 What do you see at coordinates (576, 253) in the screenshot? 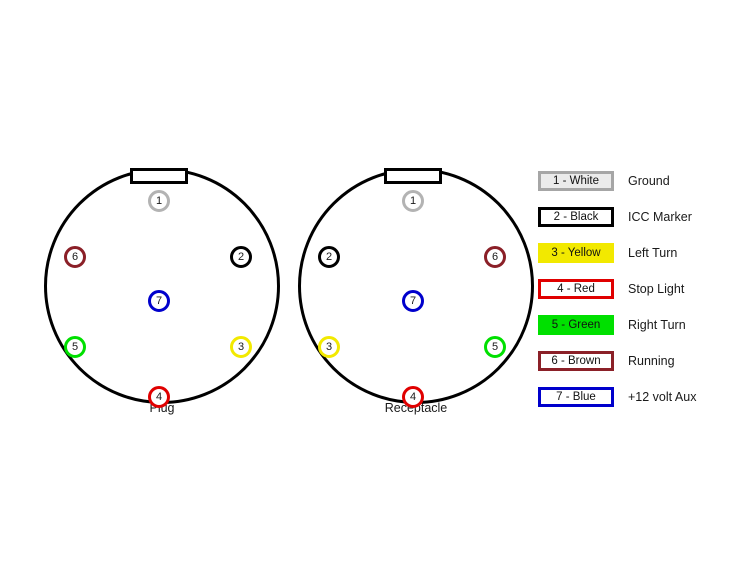
I see `legend-color-swatch: 3 - Yellow` at bounding box center [576, 253].